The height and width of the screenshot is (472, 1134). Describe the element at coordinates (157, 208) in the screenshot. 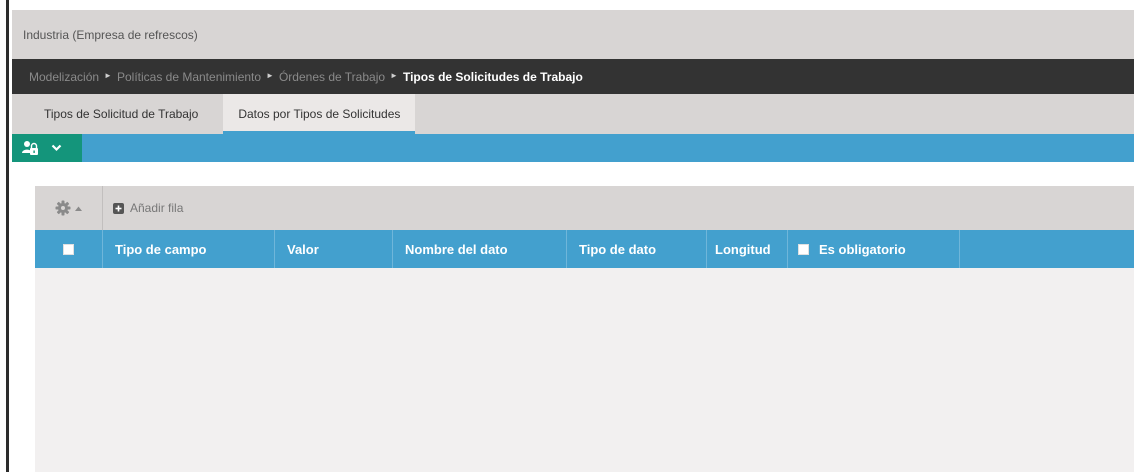

I see `add-row-label: Añadir fila` at that location.